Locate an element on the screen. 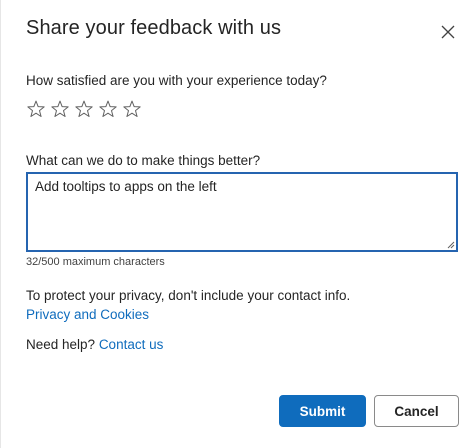 The width and height of the screenshot is (476, 448). improvement-question: What can we do to make things better? is located at coordinates (143, 160).